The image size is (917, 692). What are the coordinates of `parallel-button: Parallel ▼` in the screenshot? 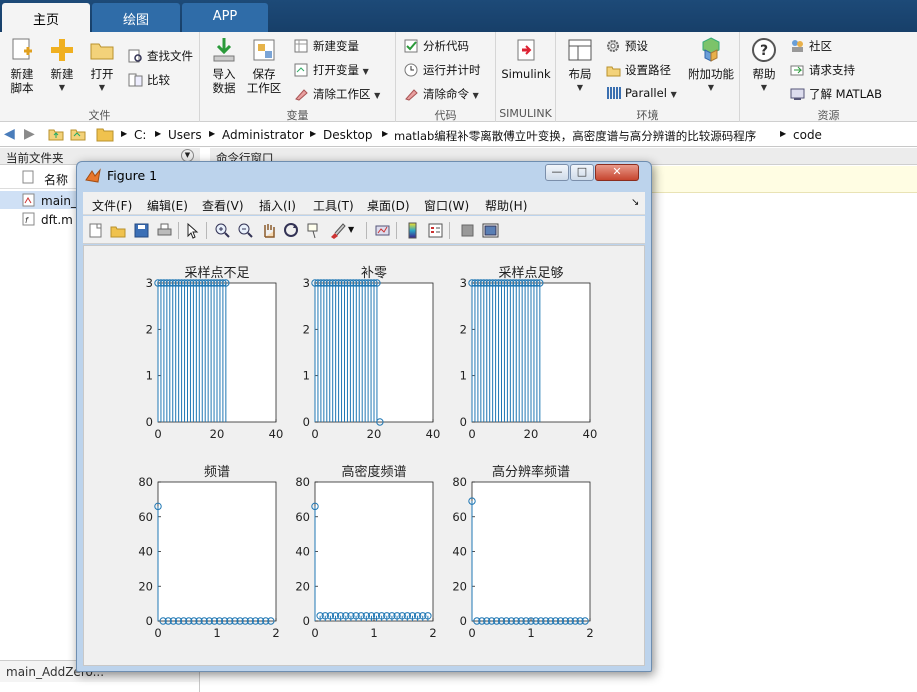 It's located at (641, 96).